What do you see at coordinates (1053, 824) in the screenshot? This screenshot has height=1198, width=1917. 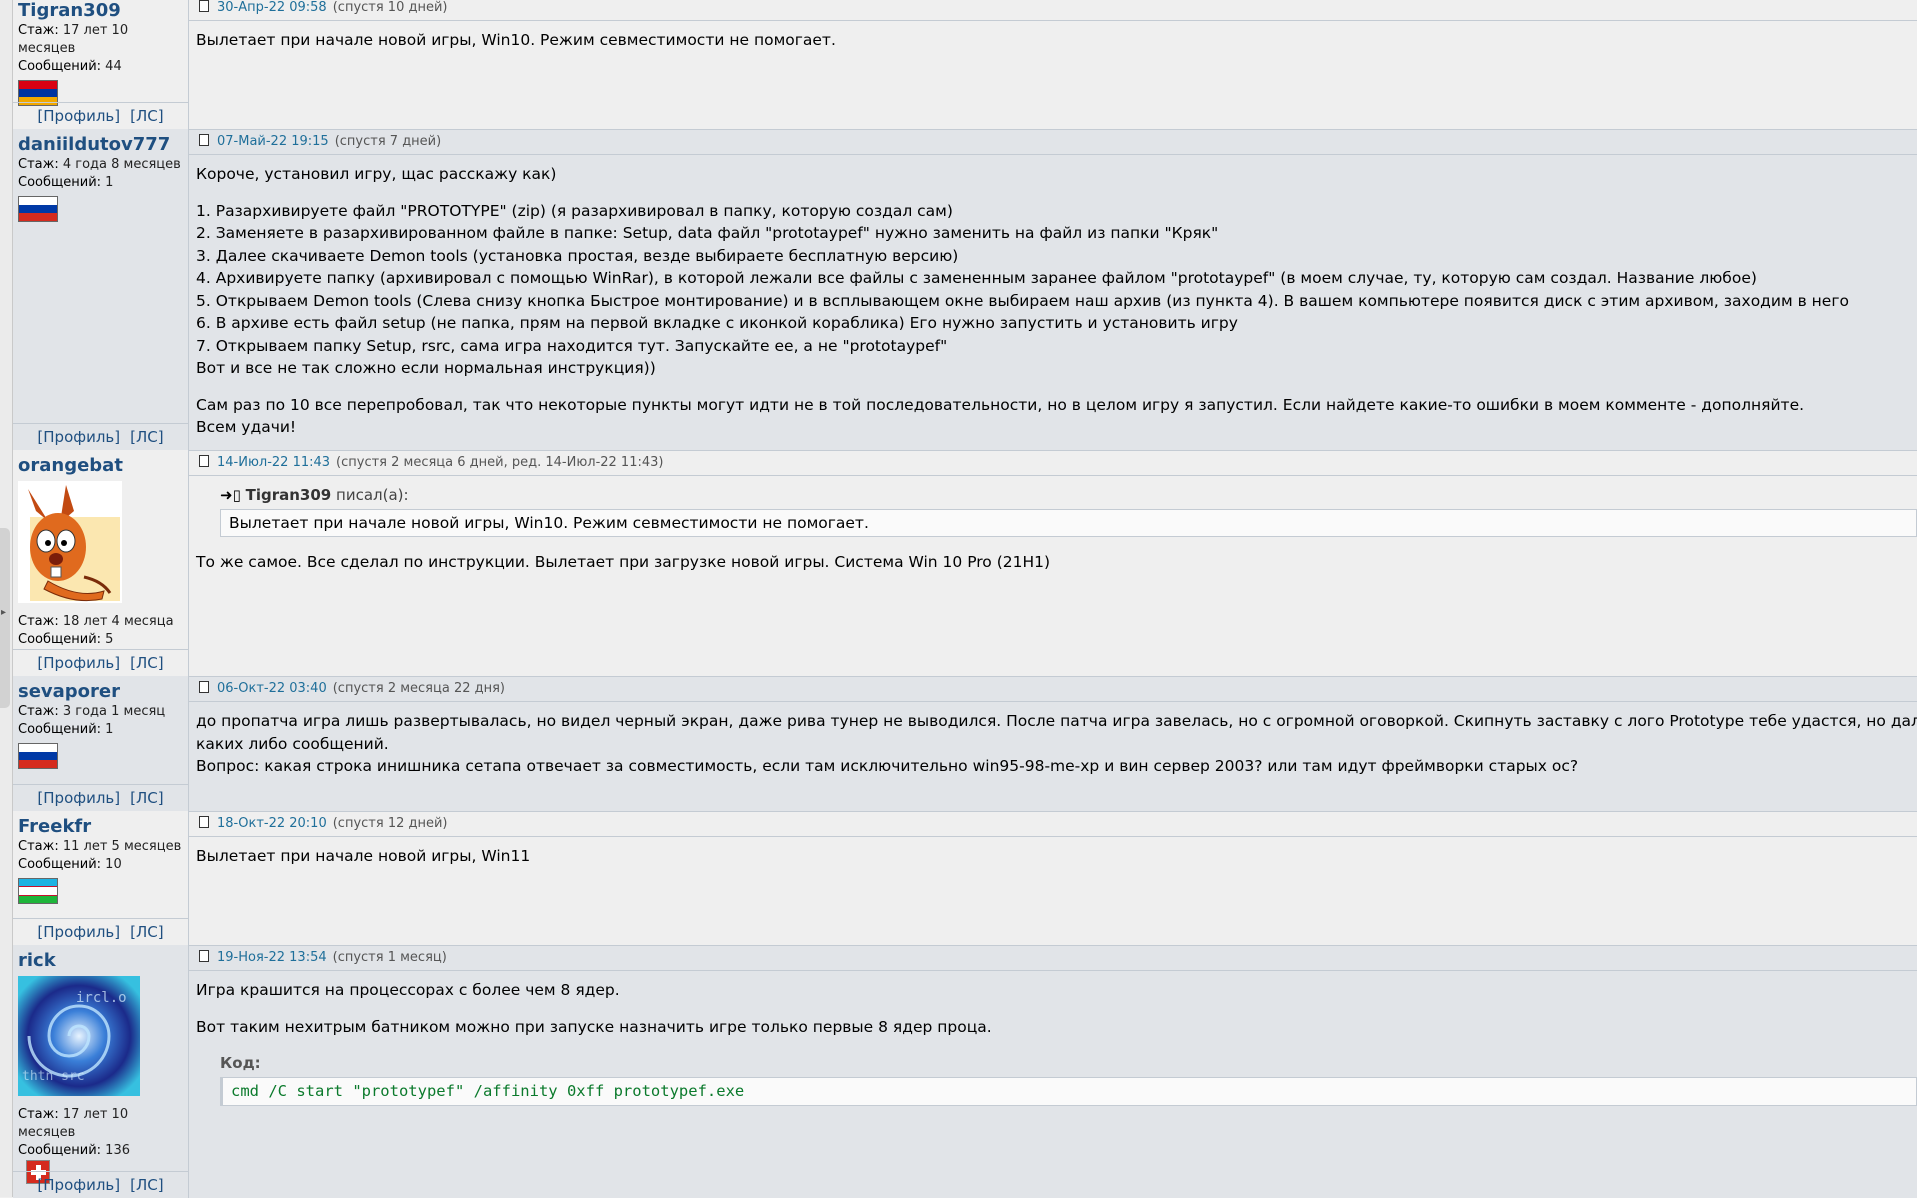 I see `post-header: 18-Окт-22 20:10 (спустя 12 дней)` at bounding box center [1053, 824].